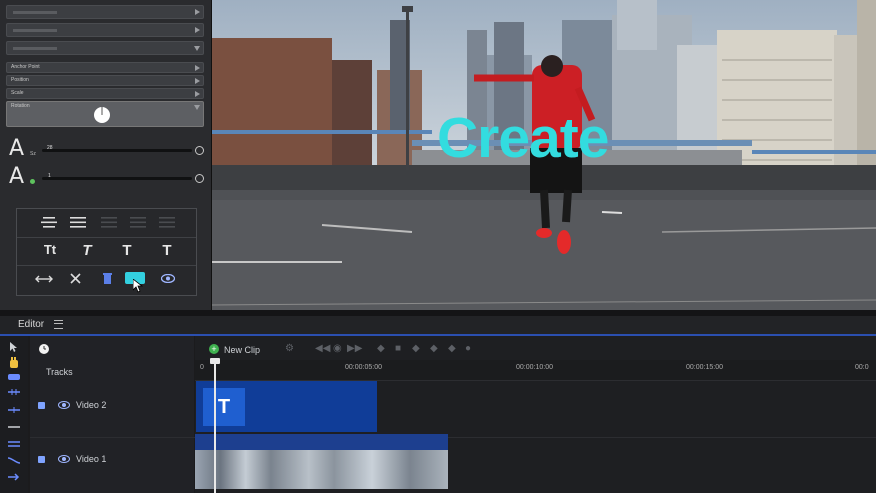 The image size is (876, 493). What do you see at coordinates (354, 348) in the screenshot?
I see `fast-forward-icon: ▶▶` at bounding box center [354, 348].